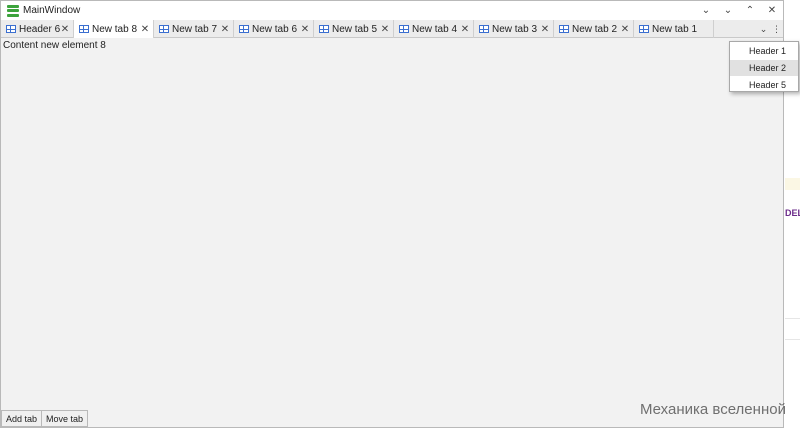  What do you see at coordinates (728, 10) in the screenshot?
I see `minimize-button: ⌄` at bounding box center [728, 10].